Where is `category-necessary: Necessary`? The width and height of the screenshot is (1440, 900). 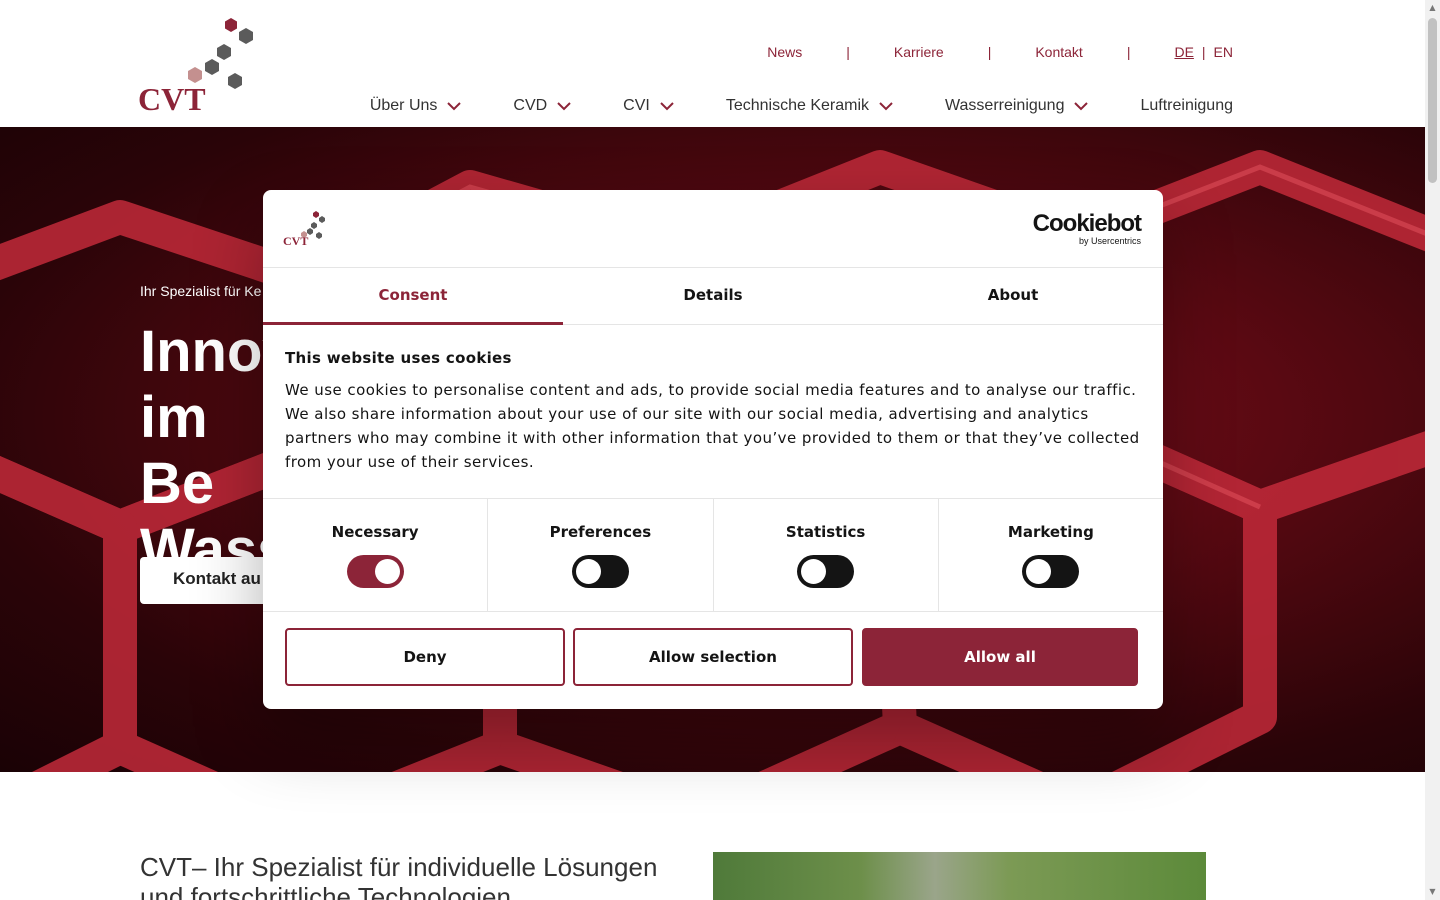
category-necessary: Necessary is located at coordinates (376, 555).